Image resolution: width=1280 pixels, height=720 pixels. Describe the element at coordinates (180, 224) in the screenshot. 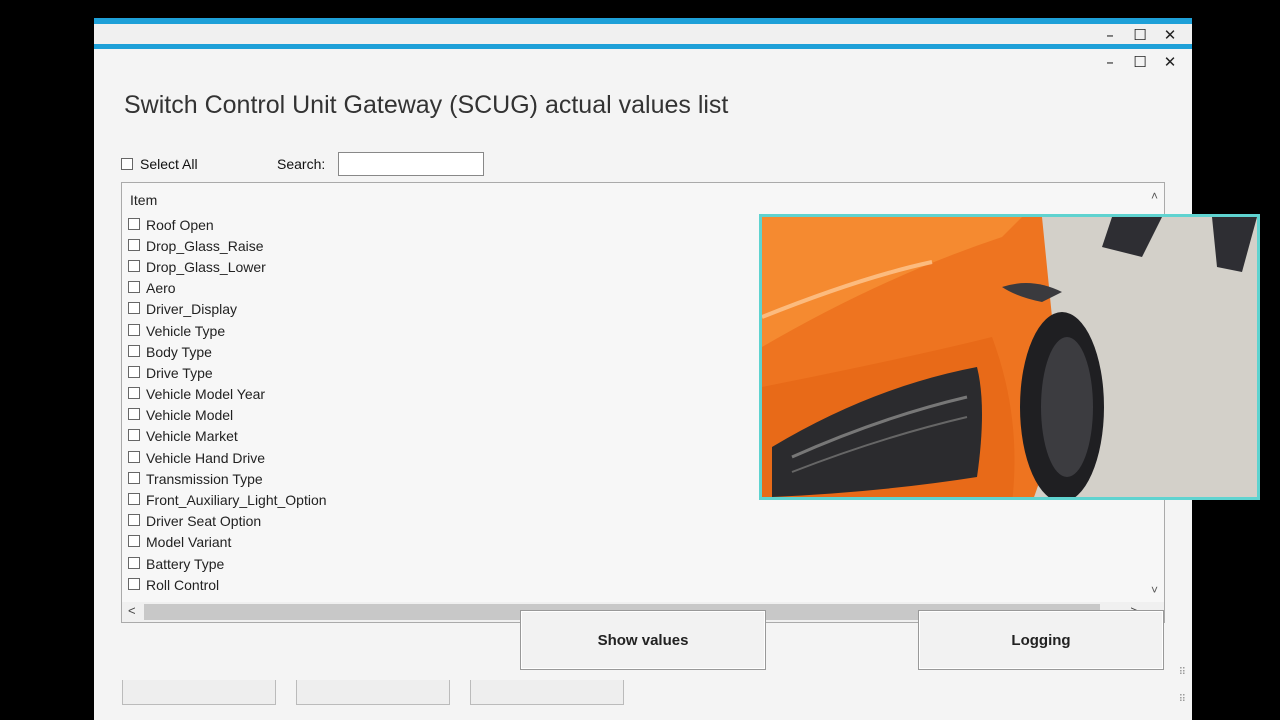

I see `list-item-label: Roof Open` at that location.